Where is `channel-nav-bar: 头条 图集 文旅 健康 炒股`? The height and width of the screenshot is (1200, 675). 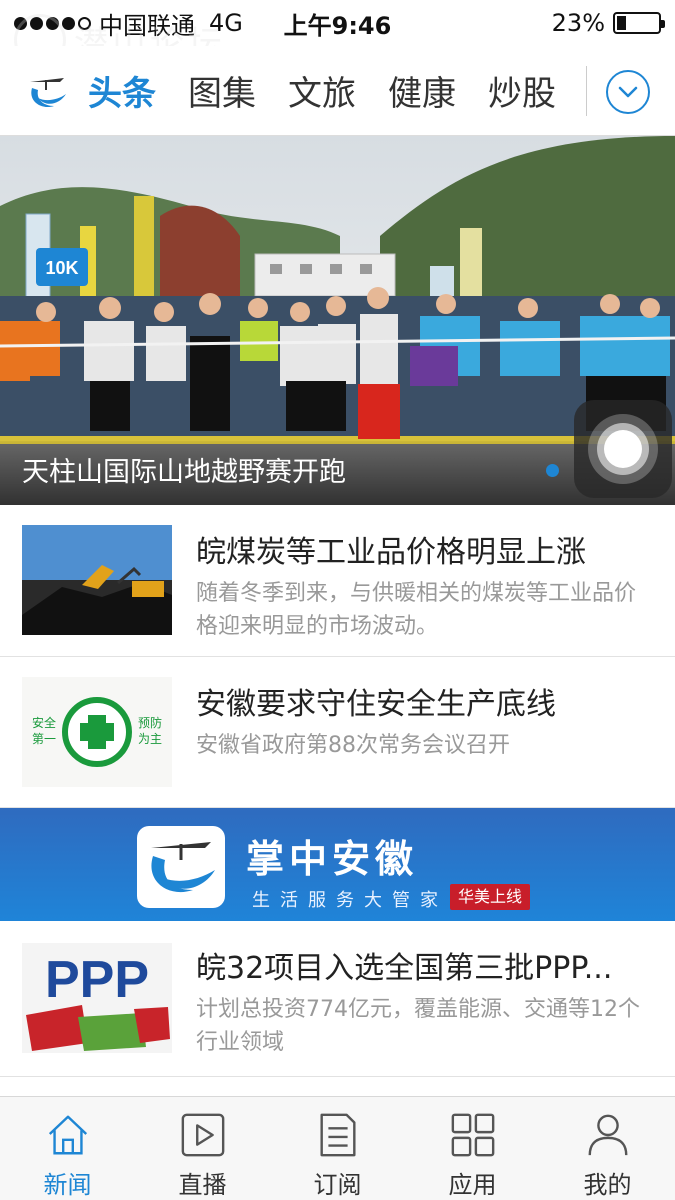
channel-nav-bar: 头条 图集 文旅 健康 炒股 is located at coordinates (337, 91).